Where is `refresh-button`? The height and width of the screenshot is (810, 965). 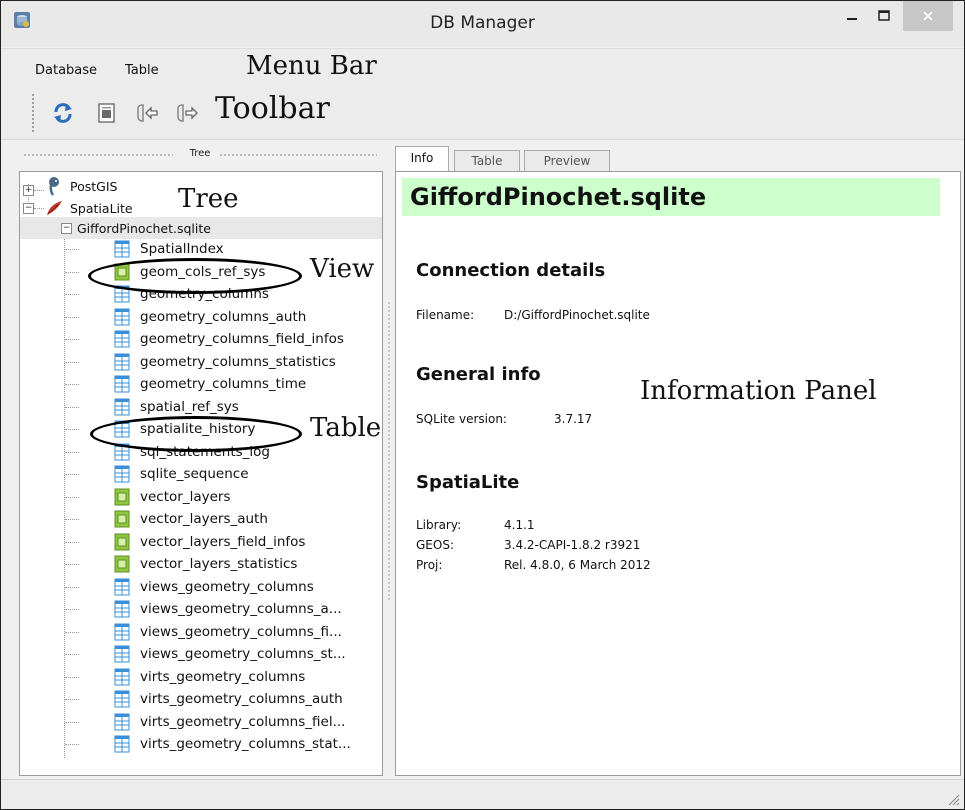
refresh-button is located at coordinates (63, 113).